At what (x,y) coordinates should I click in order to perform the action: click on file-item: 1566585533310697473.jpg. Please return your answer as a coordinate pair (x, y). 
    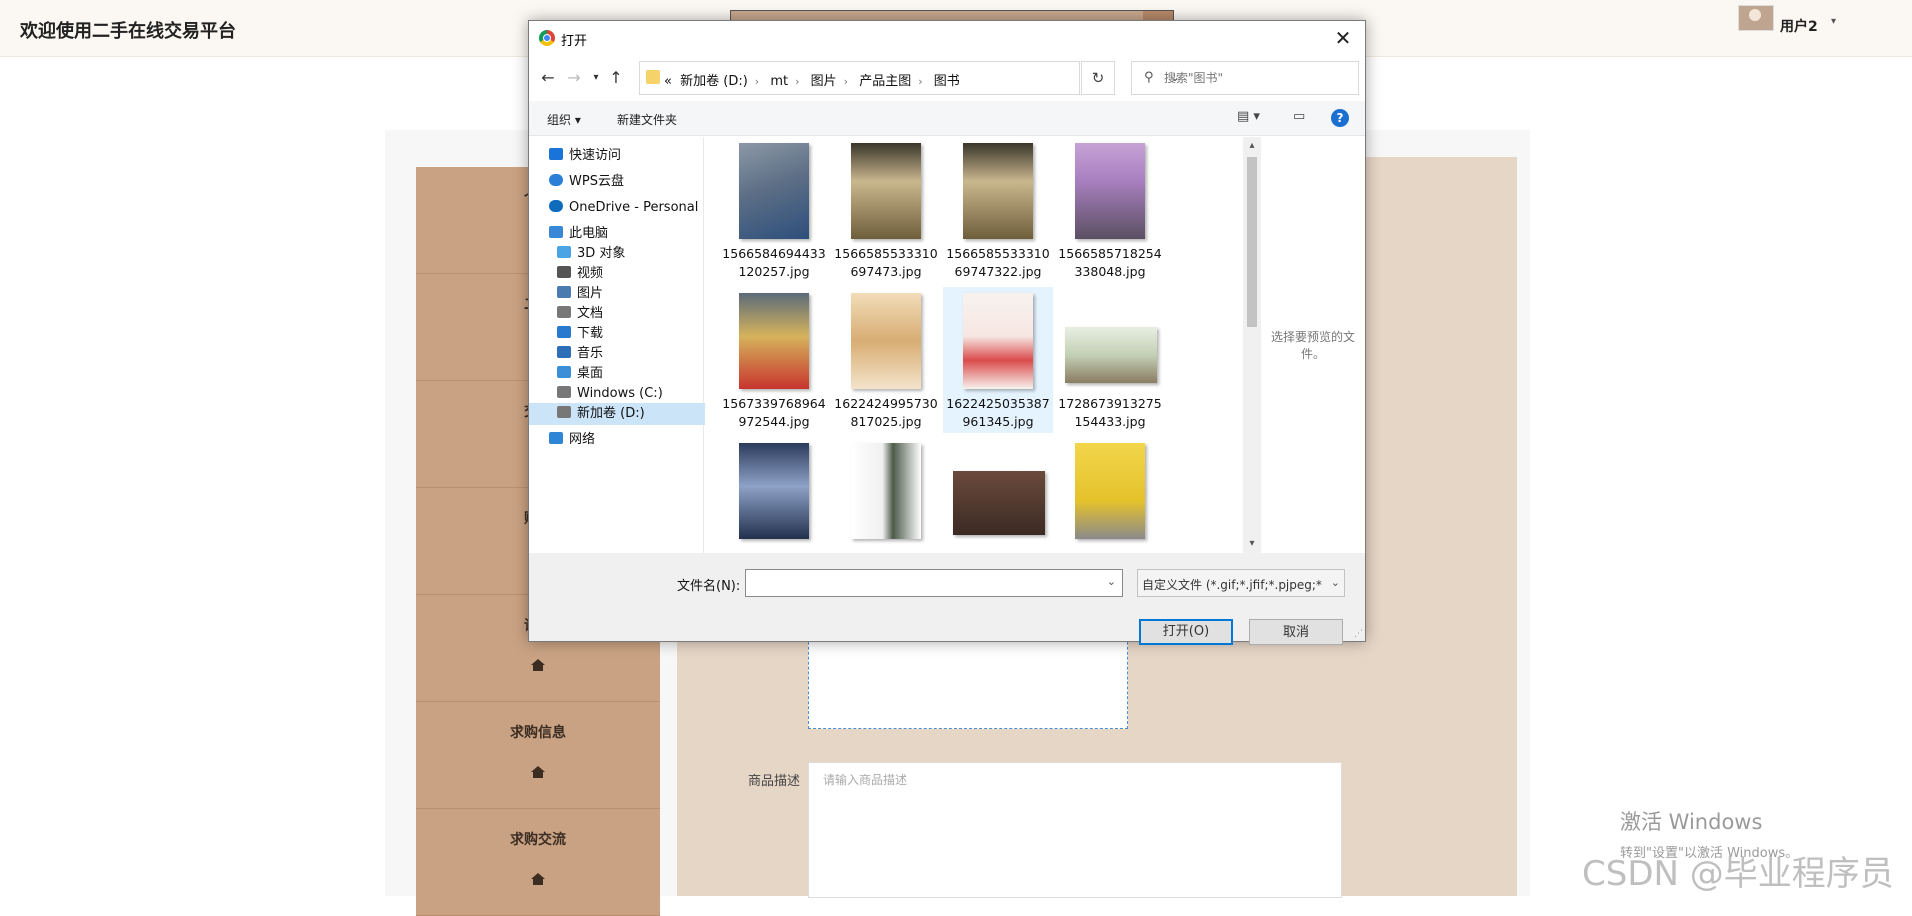
    Looking at the image, I should click on (886, 210).